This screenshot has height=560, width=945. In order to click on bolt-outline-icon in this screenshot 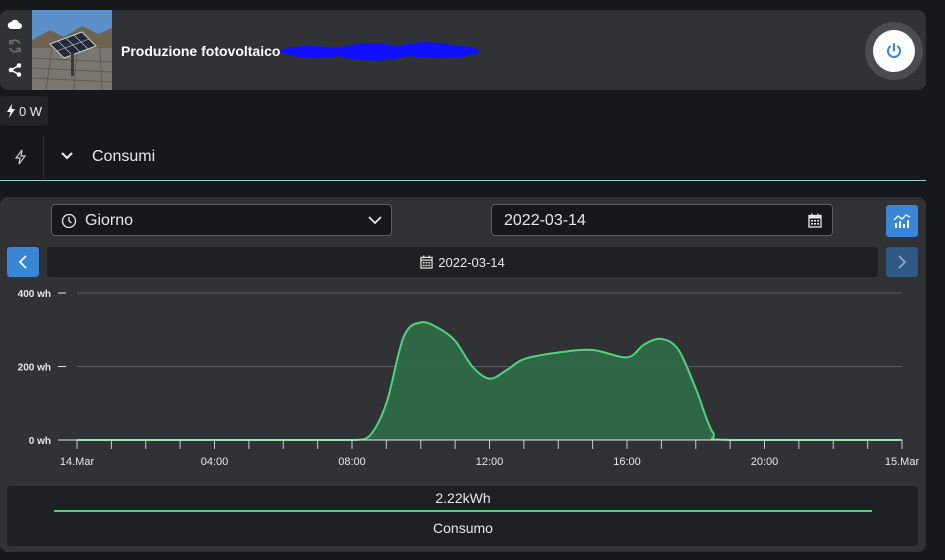, I will do `click(20, 157)`.